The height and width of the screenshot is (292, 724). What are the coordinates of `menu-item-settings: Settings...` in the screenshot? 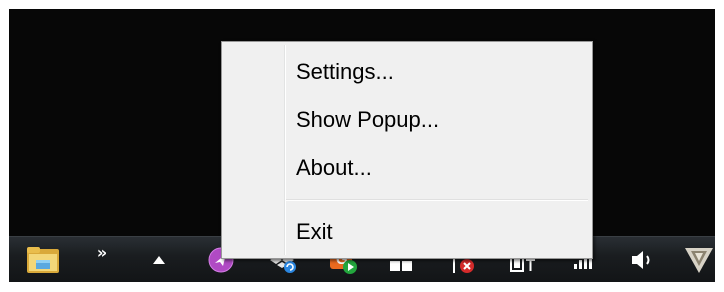 It's located at (407, 72).